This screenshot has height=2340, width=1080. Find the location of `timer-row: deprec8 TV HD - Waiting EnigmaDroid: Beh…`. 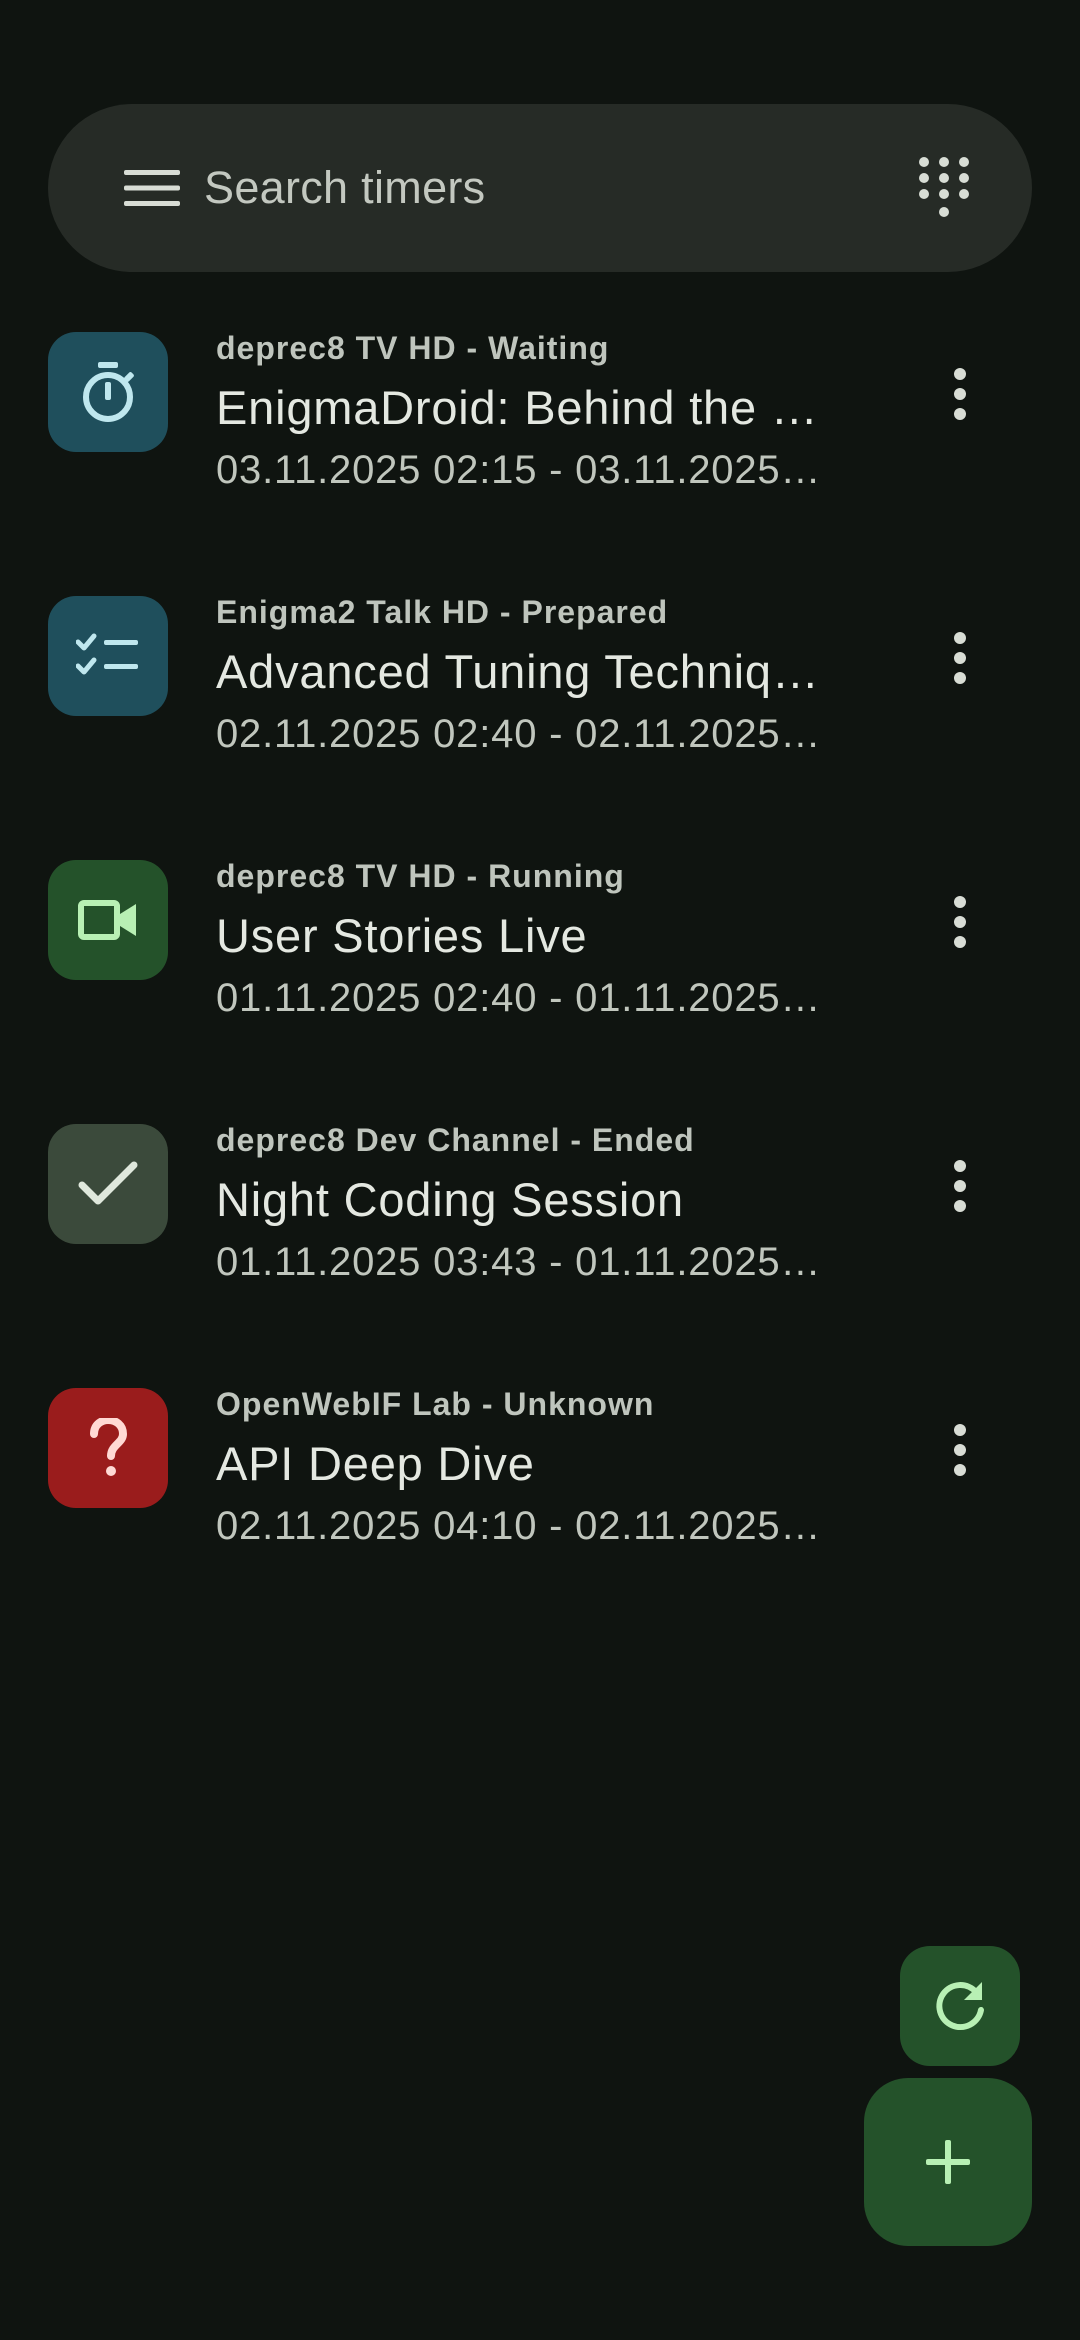

timer-row: deprec8 TV HD - Waiting EnigmaDroid: Beh… is located at coordinates (540, 460).